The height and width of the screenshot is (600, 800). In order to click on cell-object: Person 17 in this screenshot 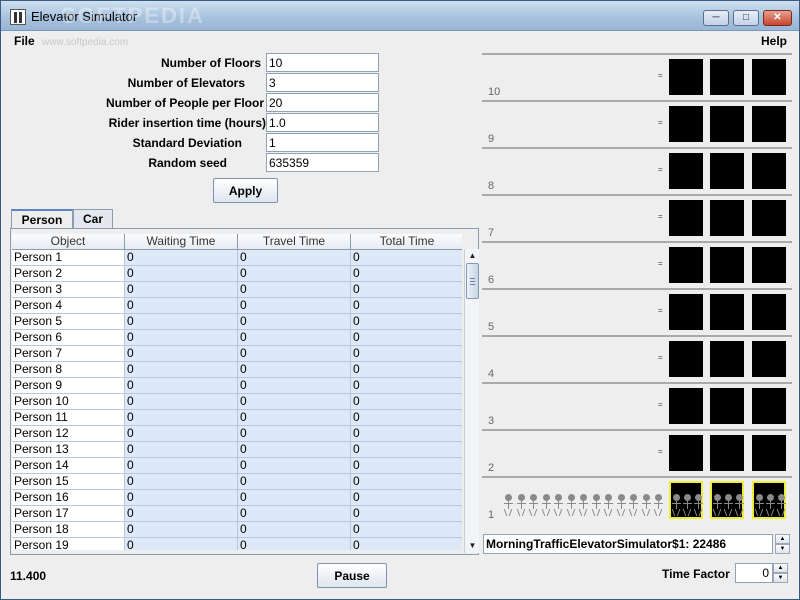, I will do `click(68, 514)`.